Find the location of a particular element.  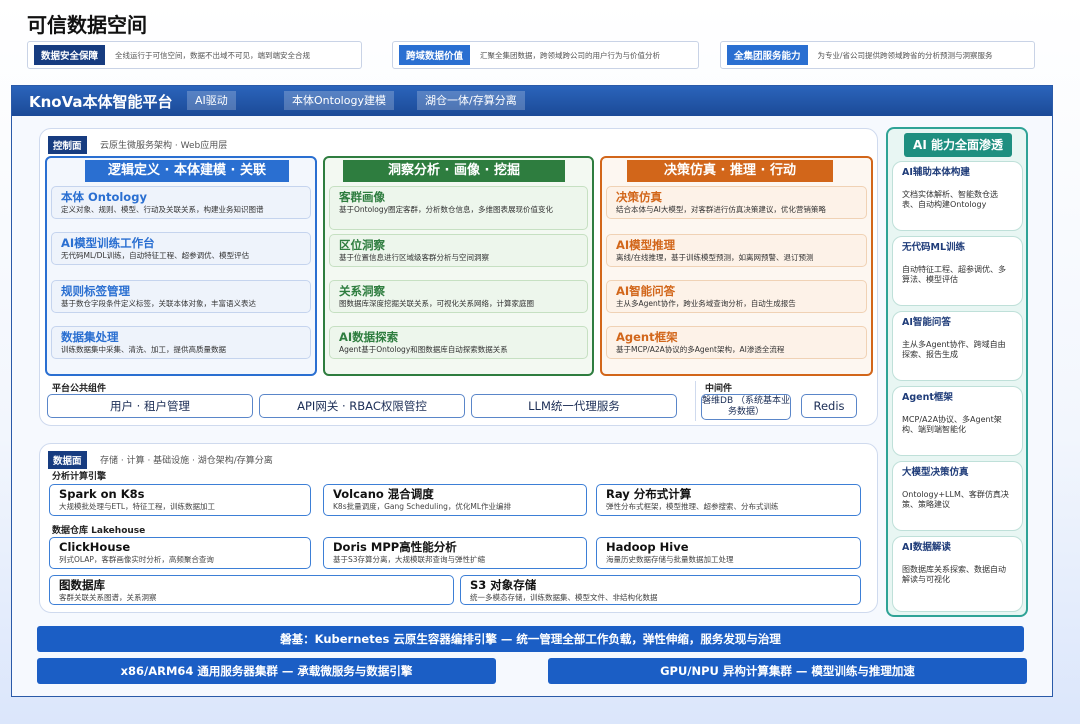

ai-item-ontology-build: AI辅助本体构建 文档实体解析、智能数仓选表、自动构建Ontology is located at coordinates (957, 196).